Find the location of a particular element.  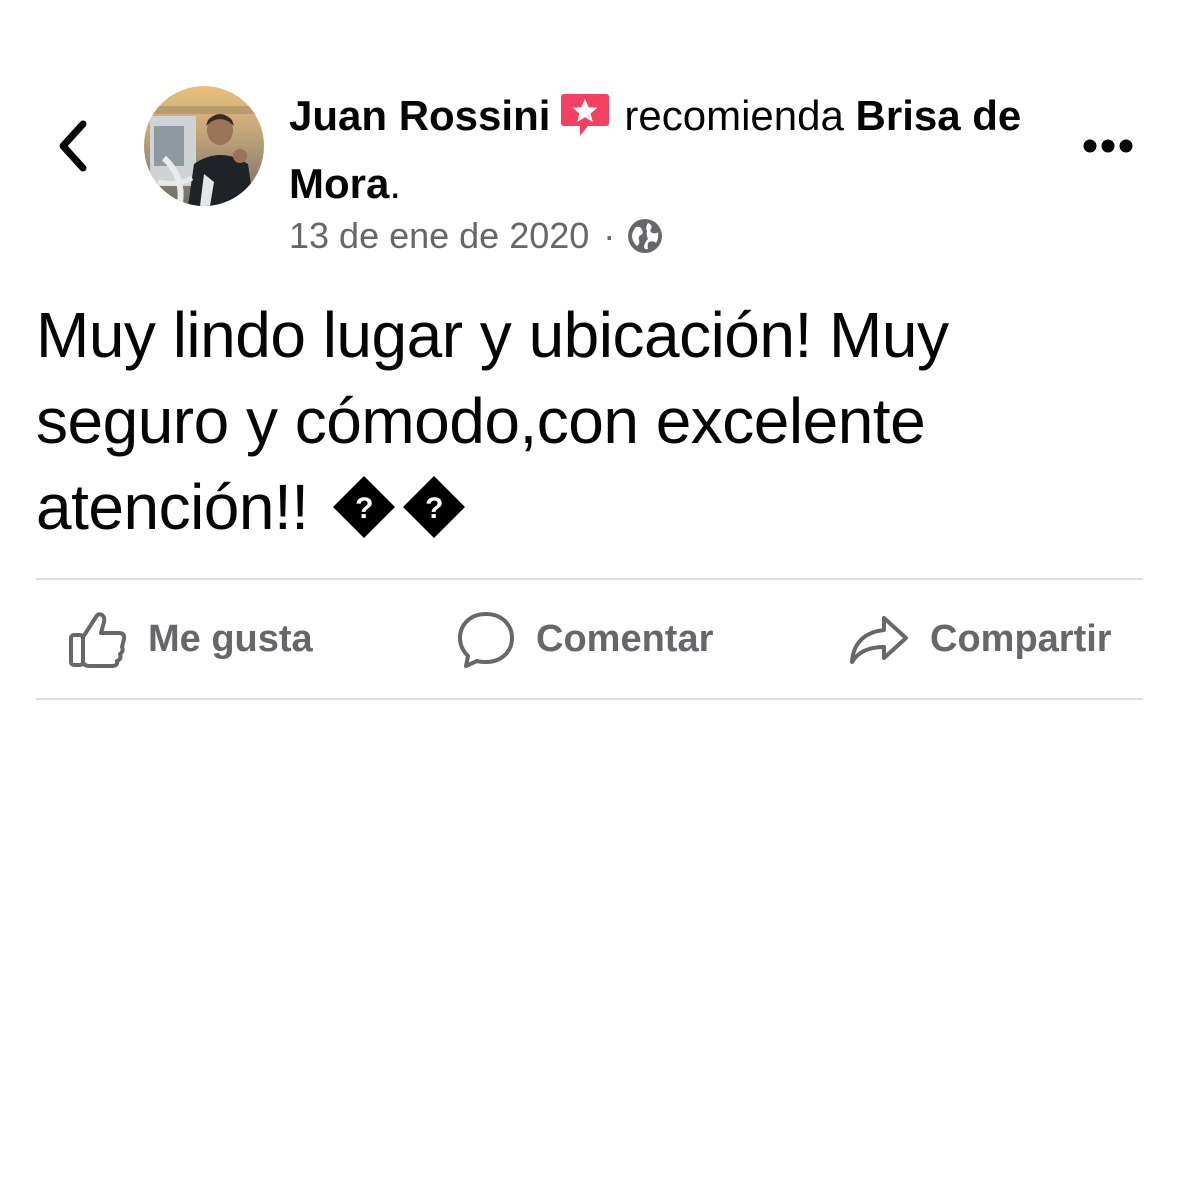

more-horizontal-icon is located at coordinates (1108, 146).